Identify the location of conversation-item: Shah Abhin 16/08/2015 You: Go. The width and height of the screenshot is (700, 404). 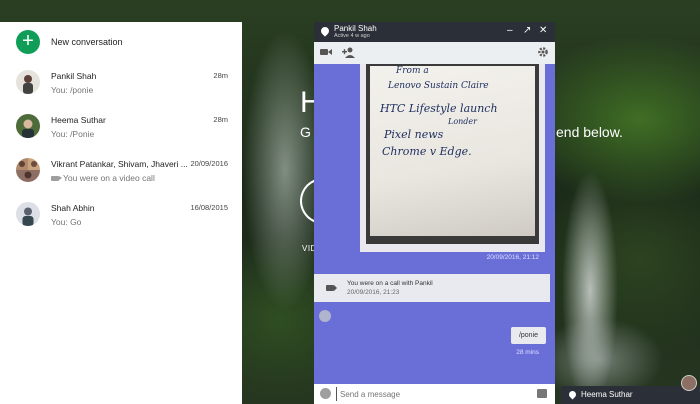
(121, 216).